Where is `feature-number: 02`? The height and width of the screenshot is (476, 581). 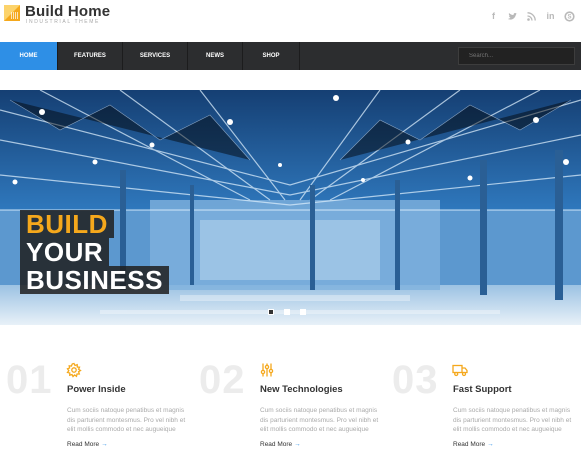 feature-number: 02 is located at coordinates (222, 380).